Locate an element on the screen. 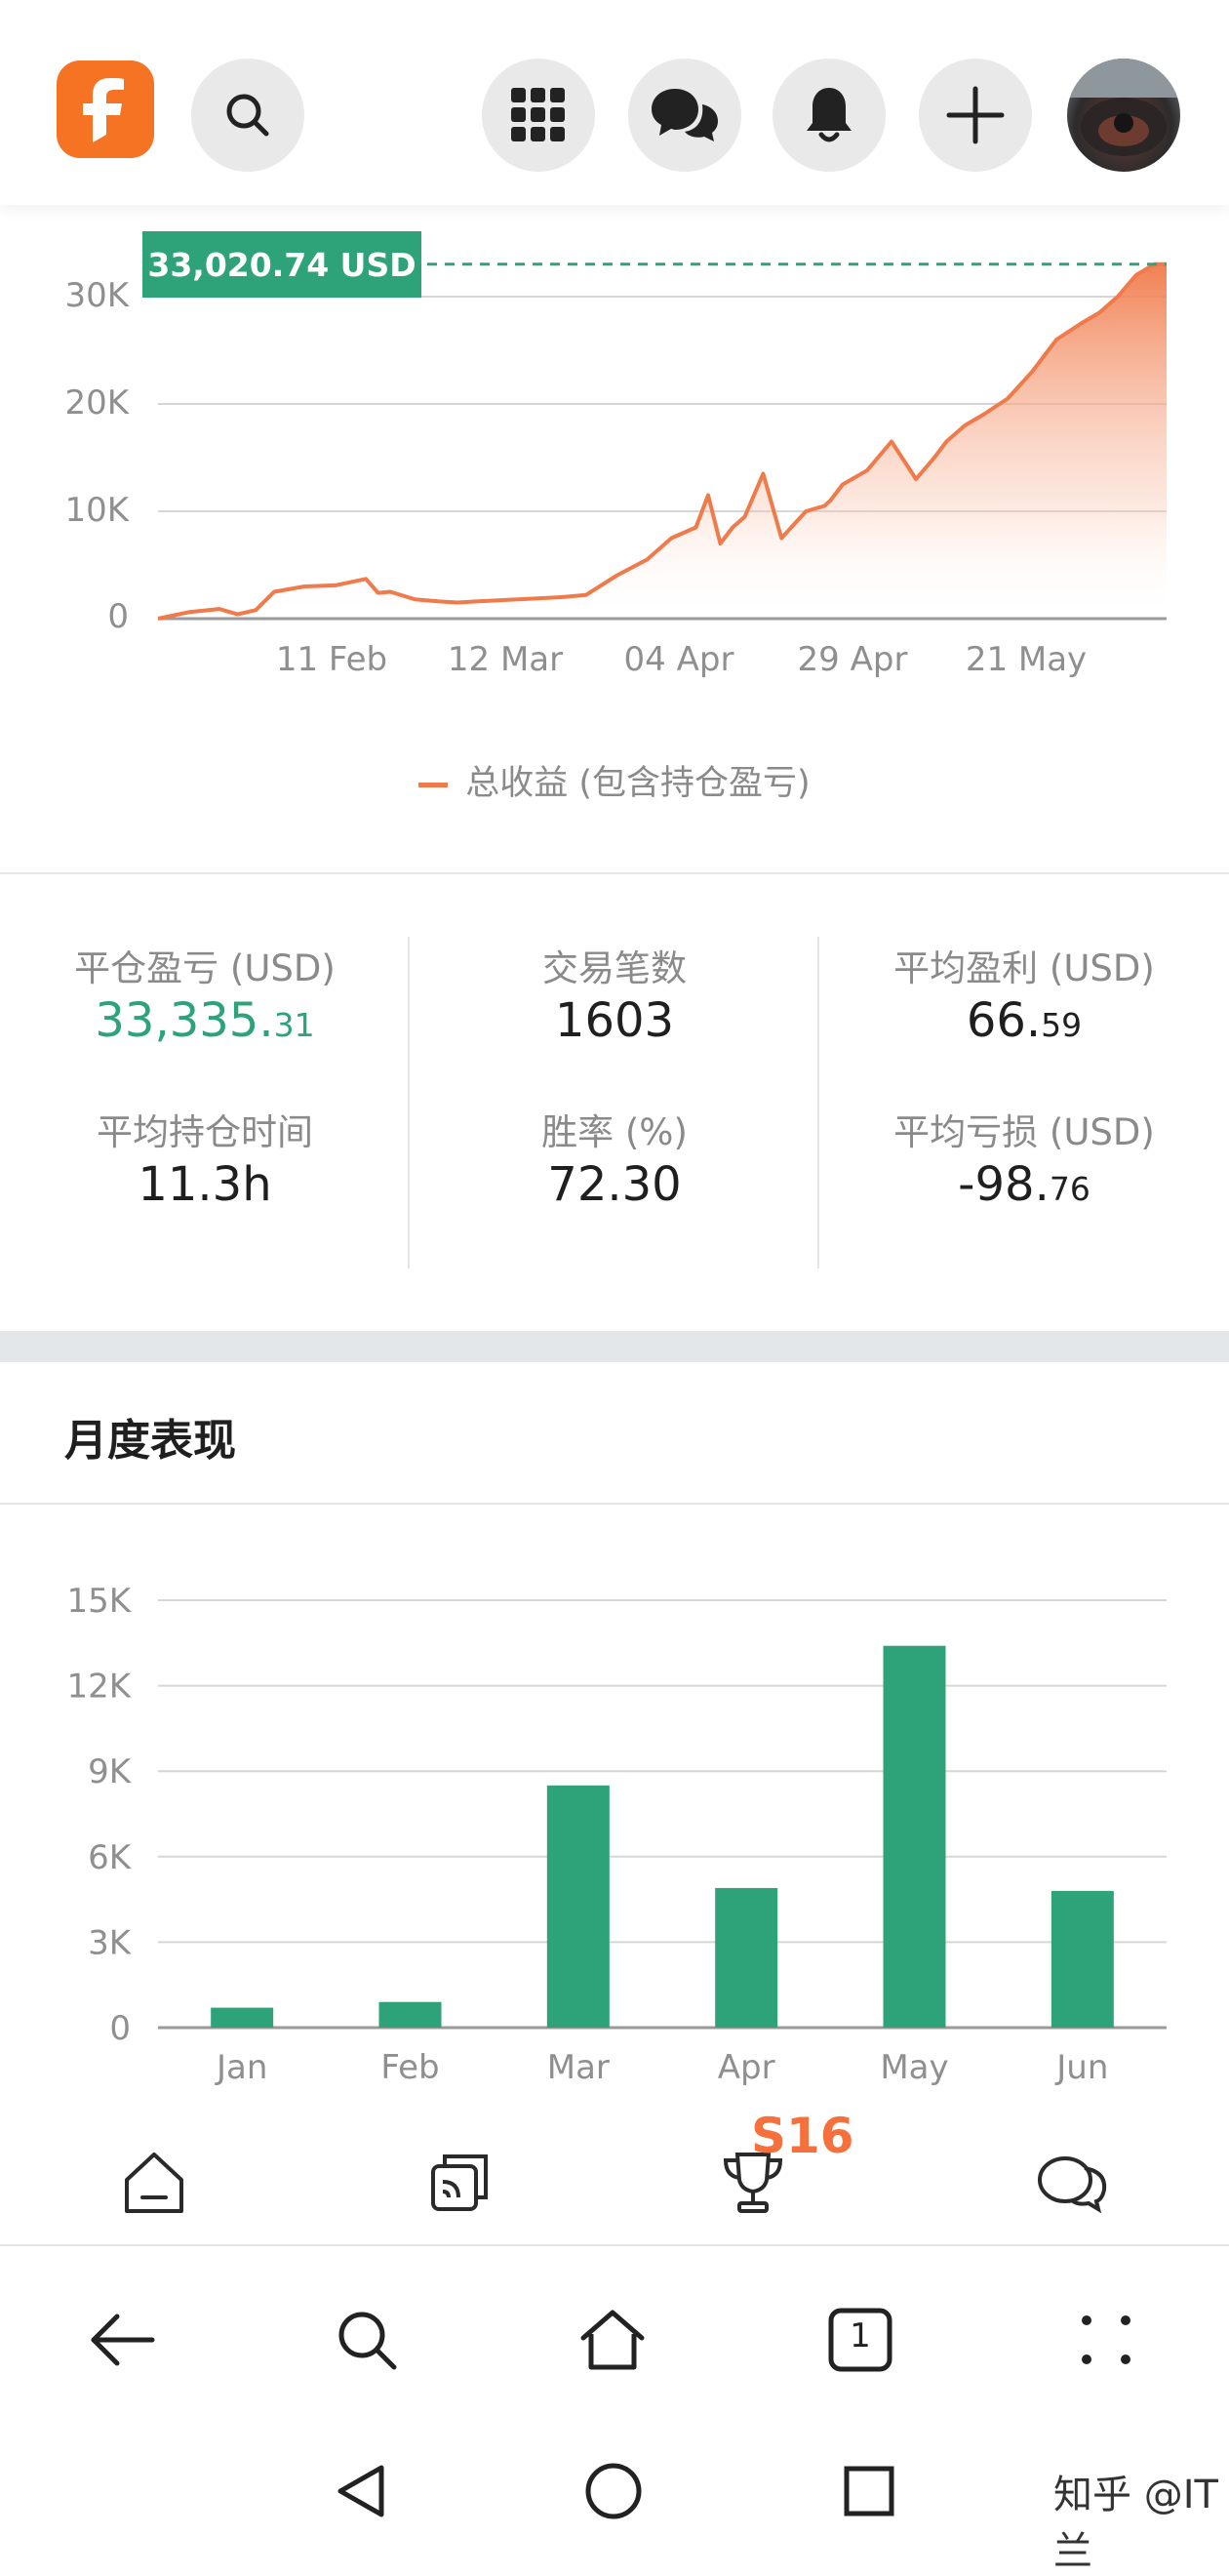 The height and width of the screenshot is (2576, 1229). browser-home-button is located at coordinates (612, 2340).